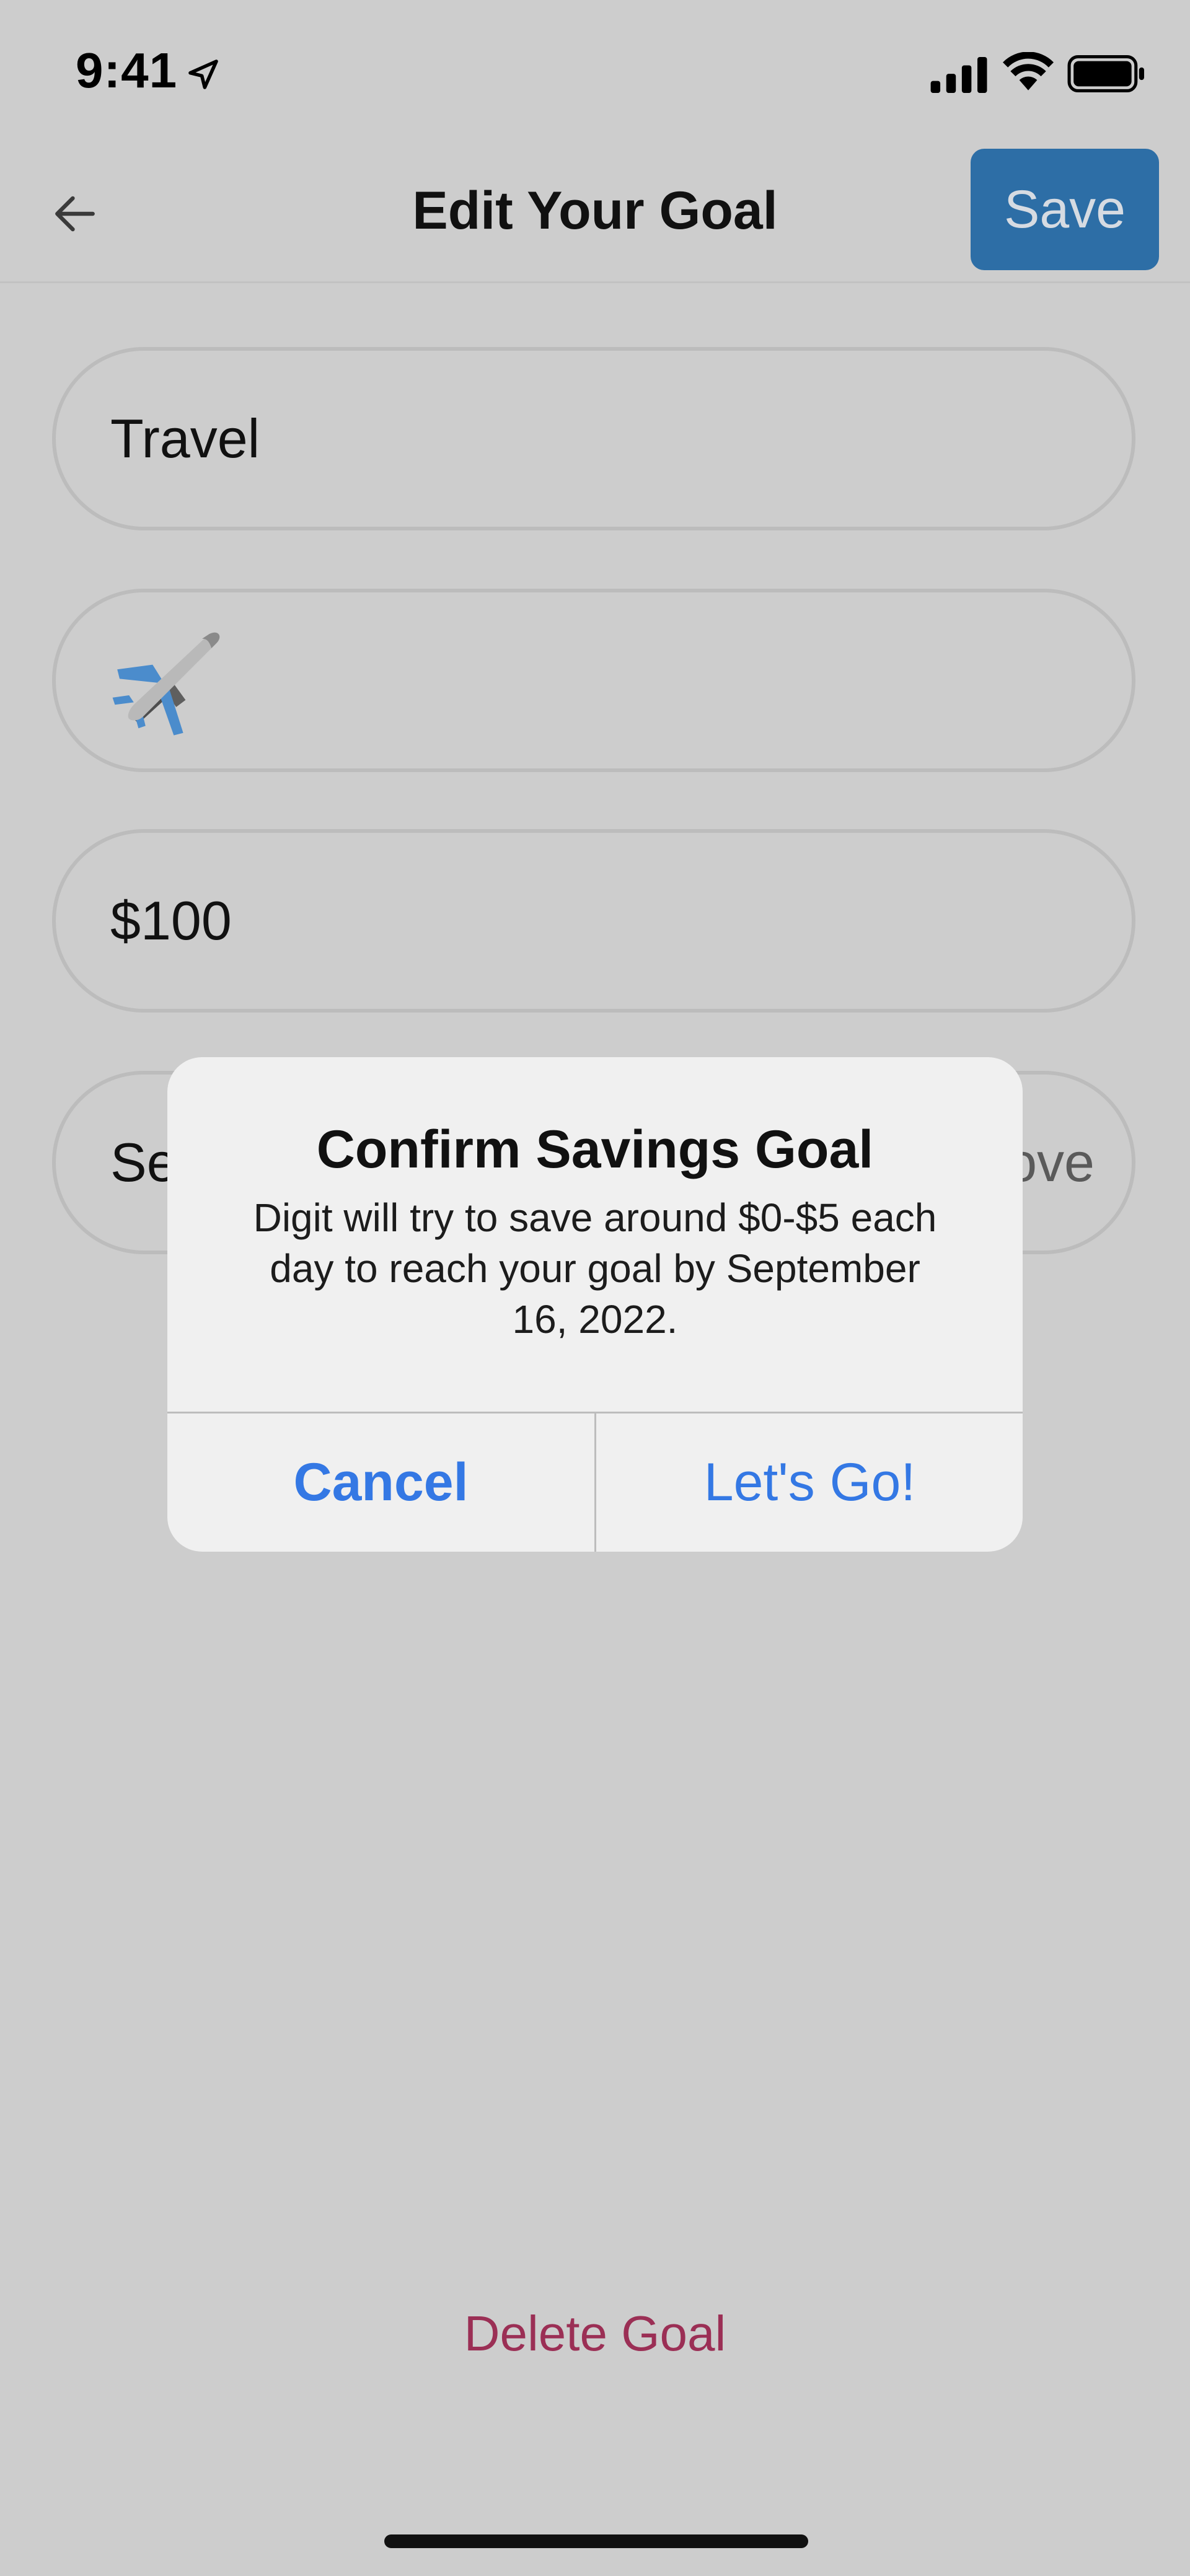  Describe the element at coordinates (595, 211) in the screenshot. I see `page-title: Edit Your Goal` at that location.